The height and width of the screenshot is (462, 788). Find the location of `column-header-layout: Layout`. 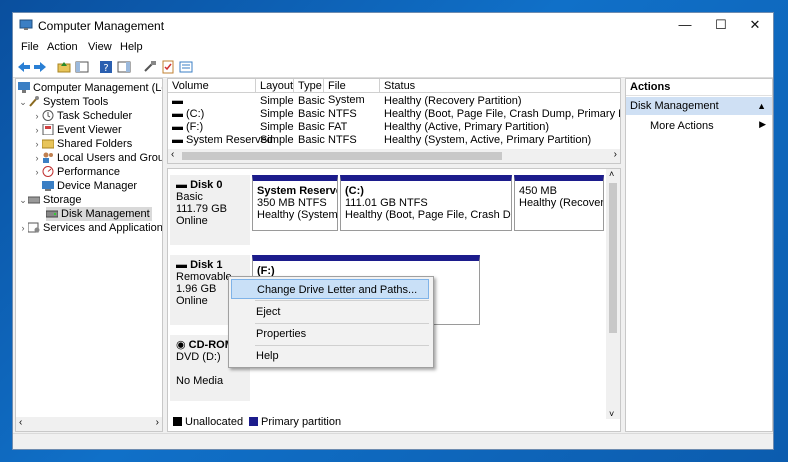

column-header-layout: Layout is located at coordinates (275, 86).